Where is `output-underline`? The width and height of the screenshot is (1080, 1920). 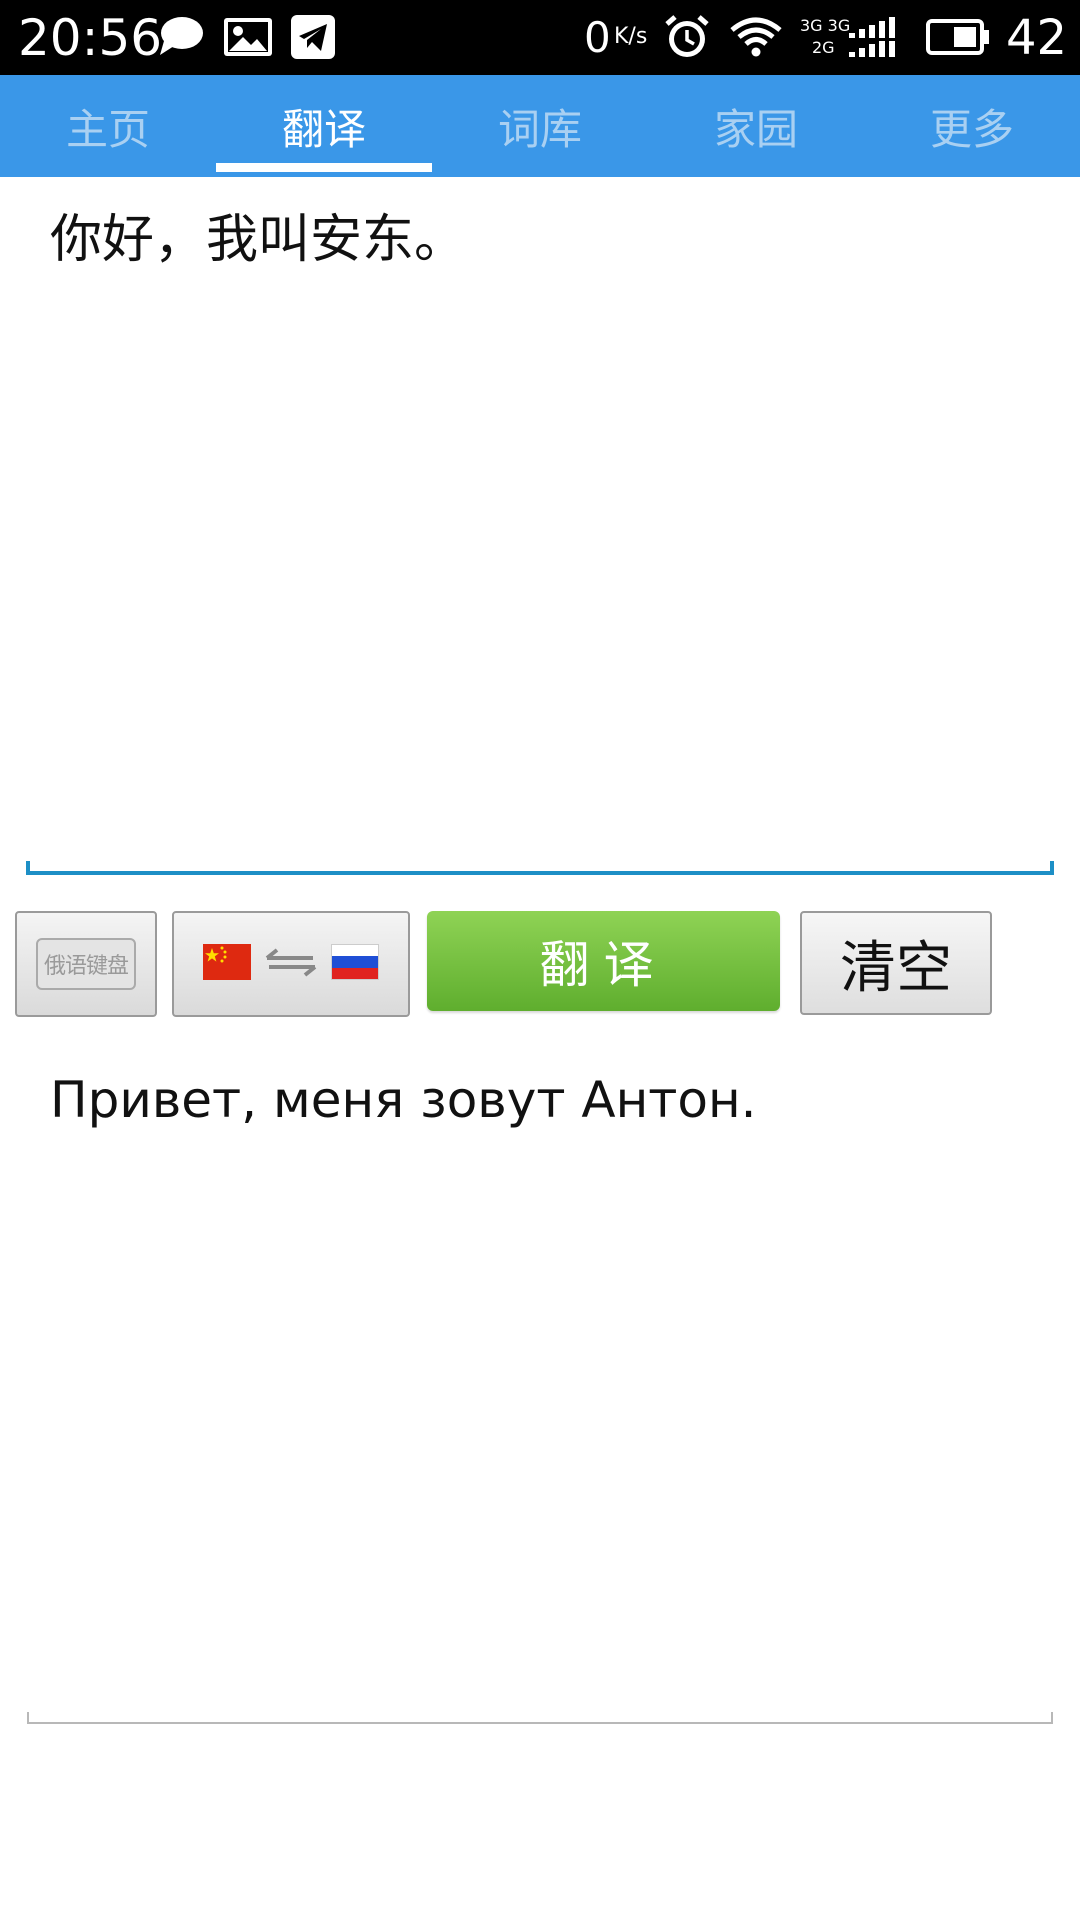
output-underline is located at coordinates (540, 1718).